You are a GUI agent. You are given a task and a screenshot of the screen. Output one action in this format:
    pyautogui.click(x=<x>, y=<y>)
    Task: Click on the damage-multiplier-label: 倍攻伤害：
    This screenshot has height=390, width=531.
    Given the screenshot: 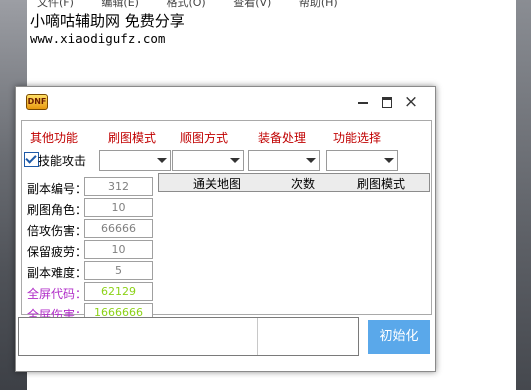 What is the action you would take?
    pyautogui.click(x=57, y=231)
    